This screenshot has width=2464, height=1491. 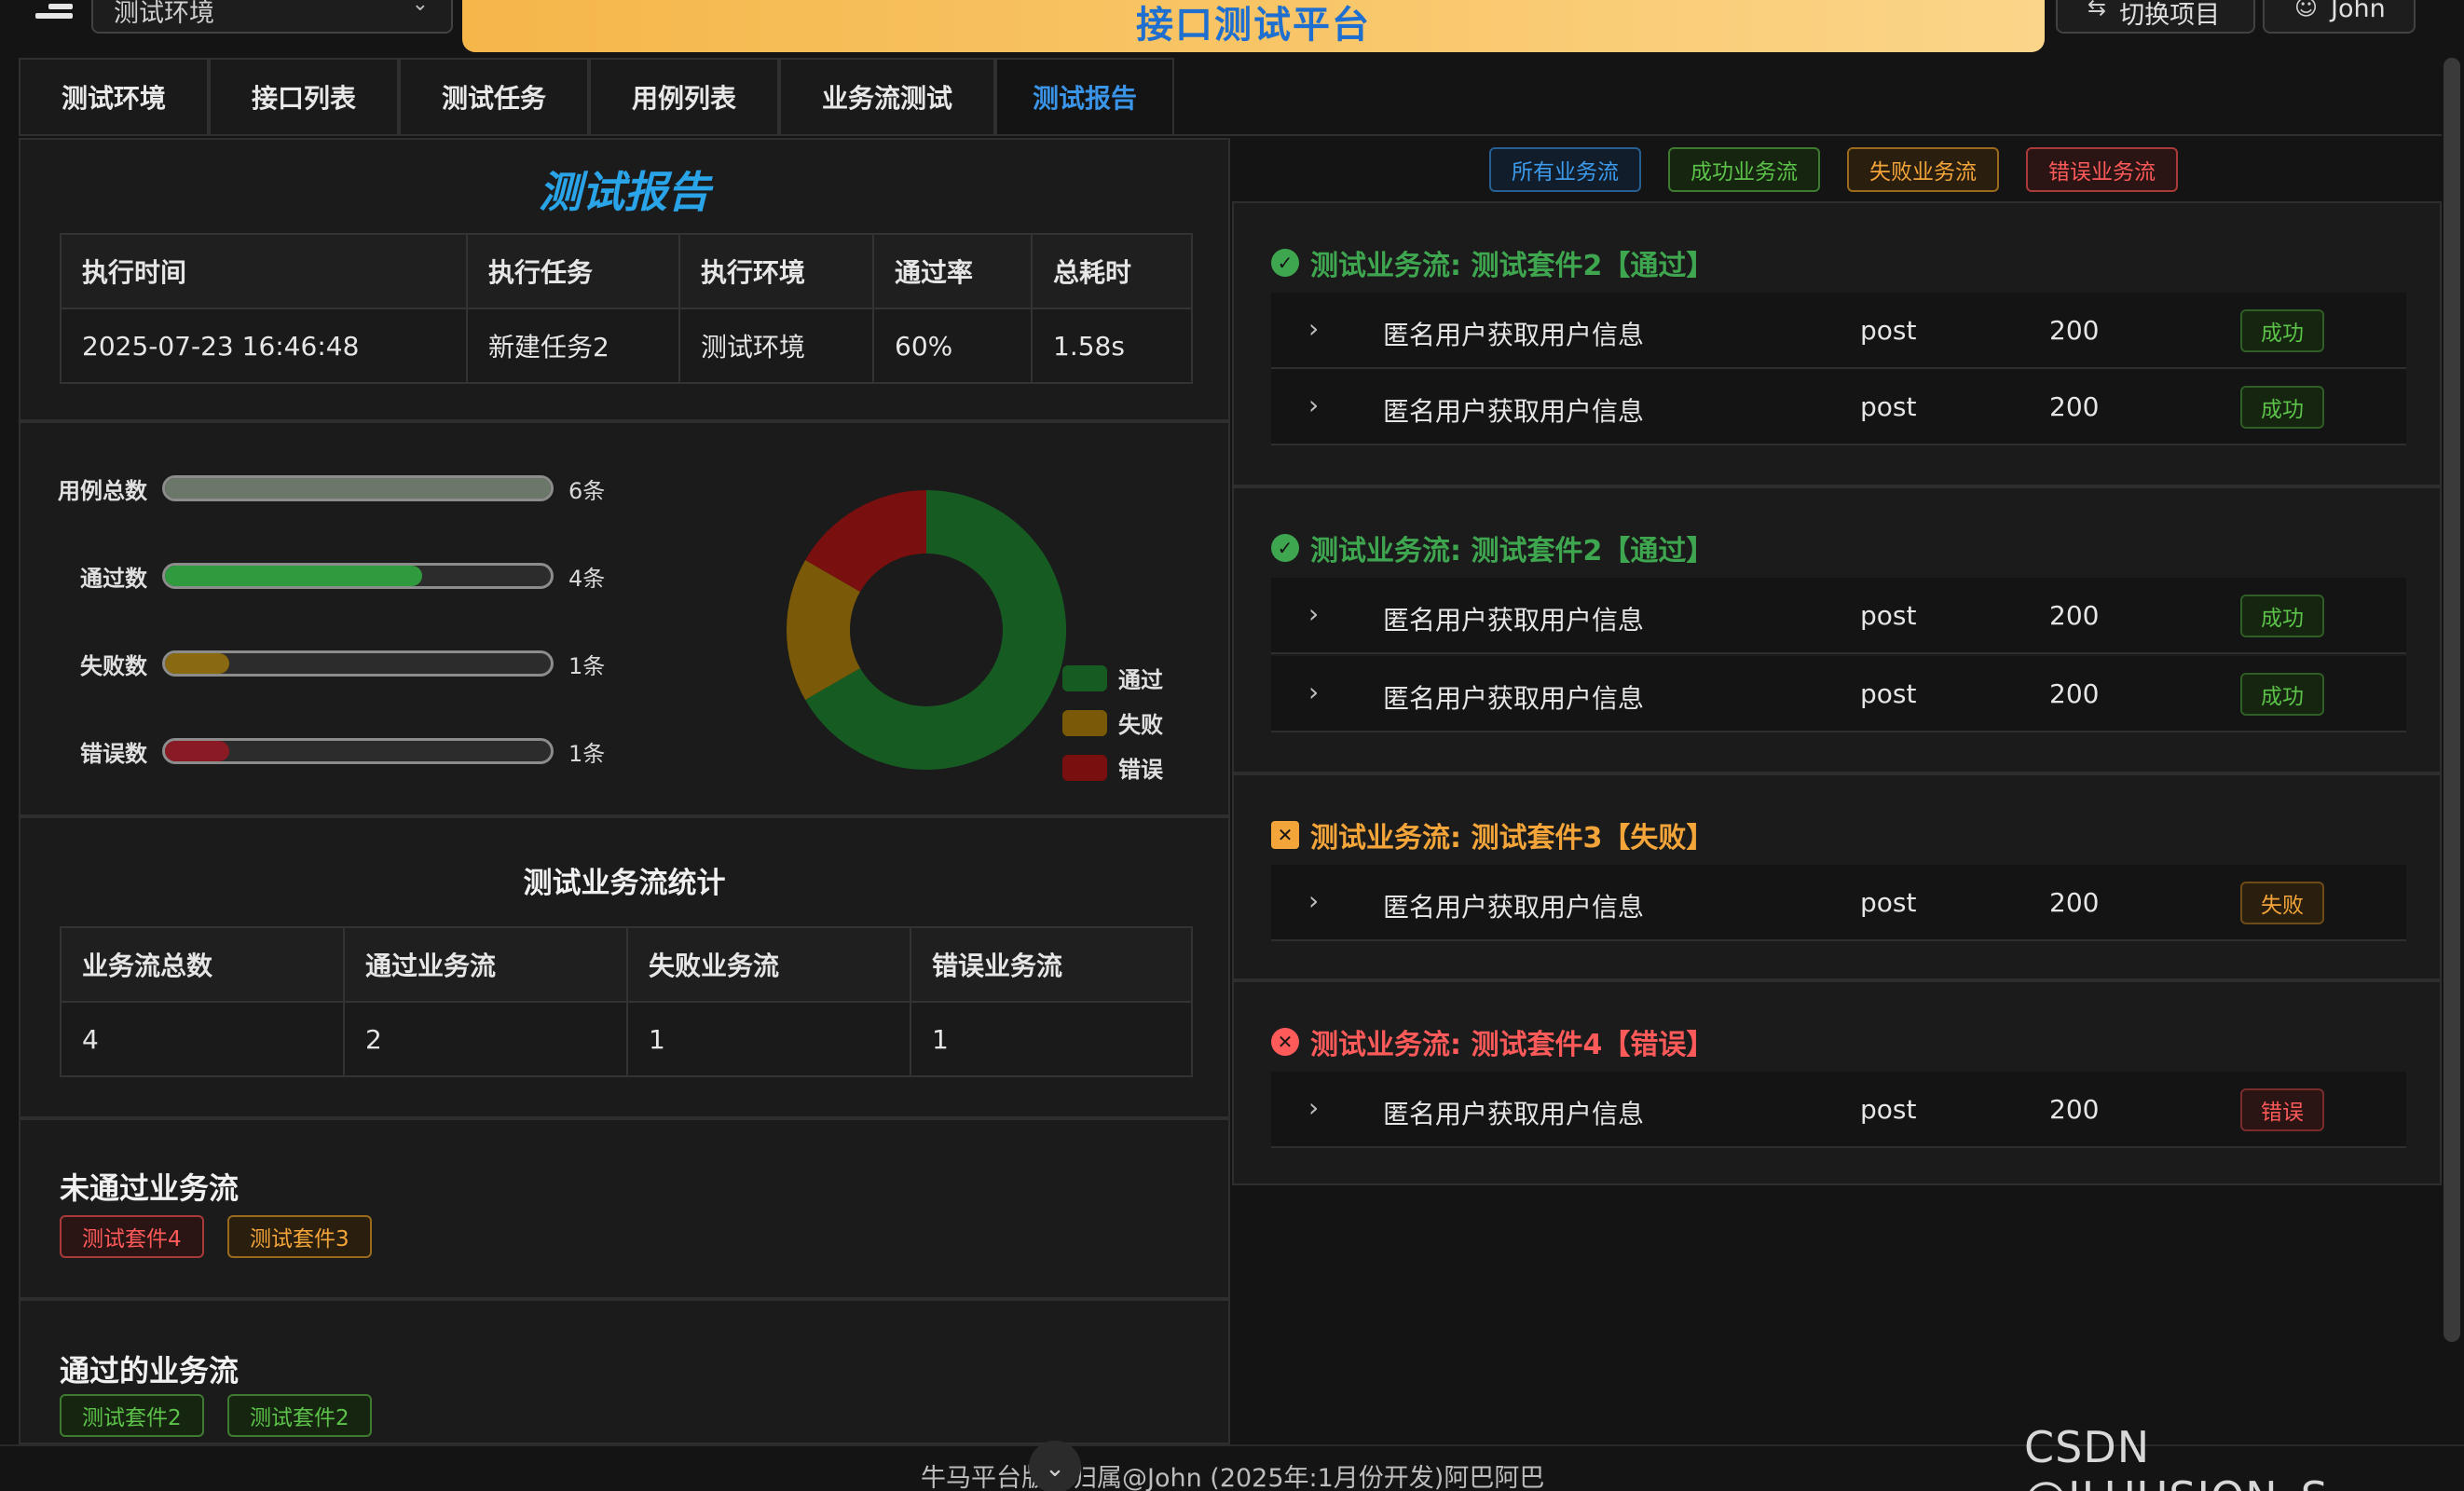 I want to click on legend-item-fail: 失败, so click(x=1112, y=722).